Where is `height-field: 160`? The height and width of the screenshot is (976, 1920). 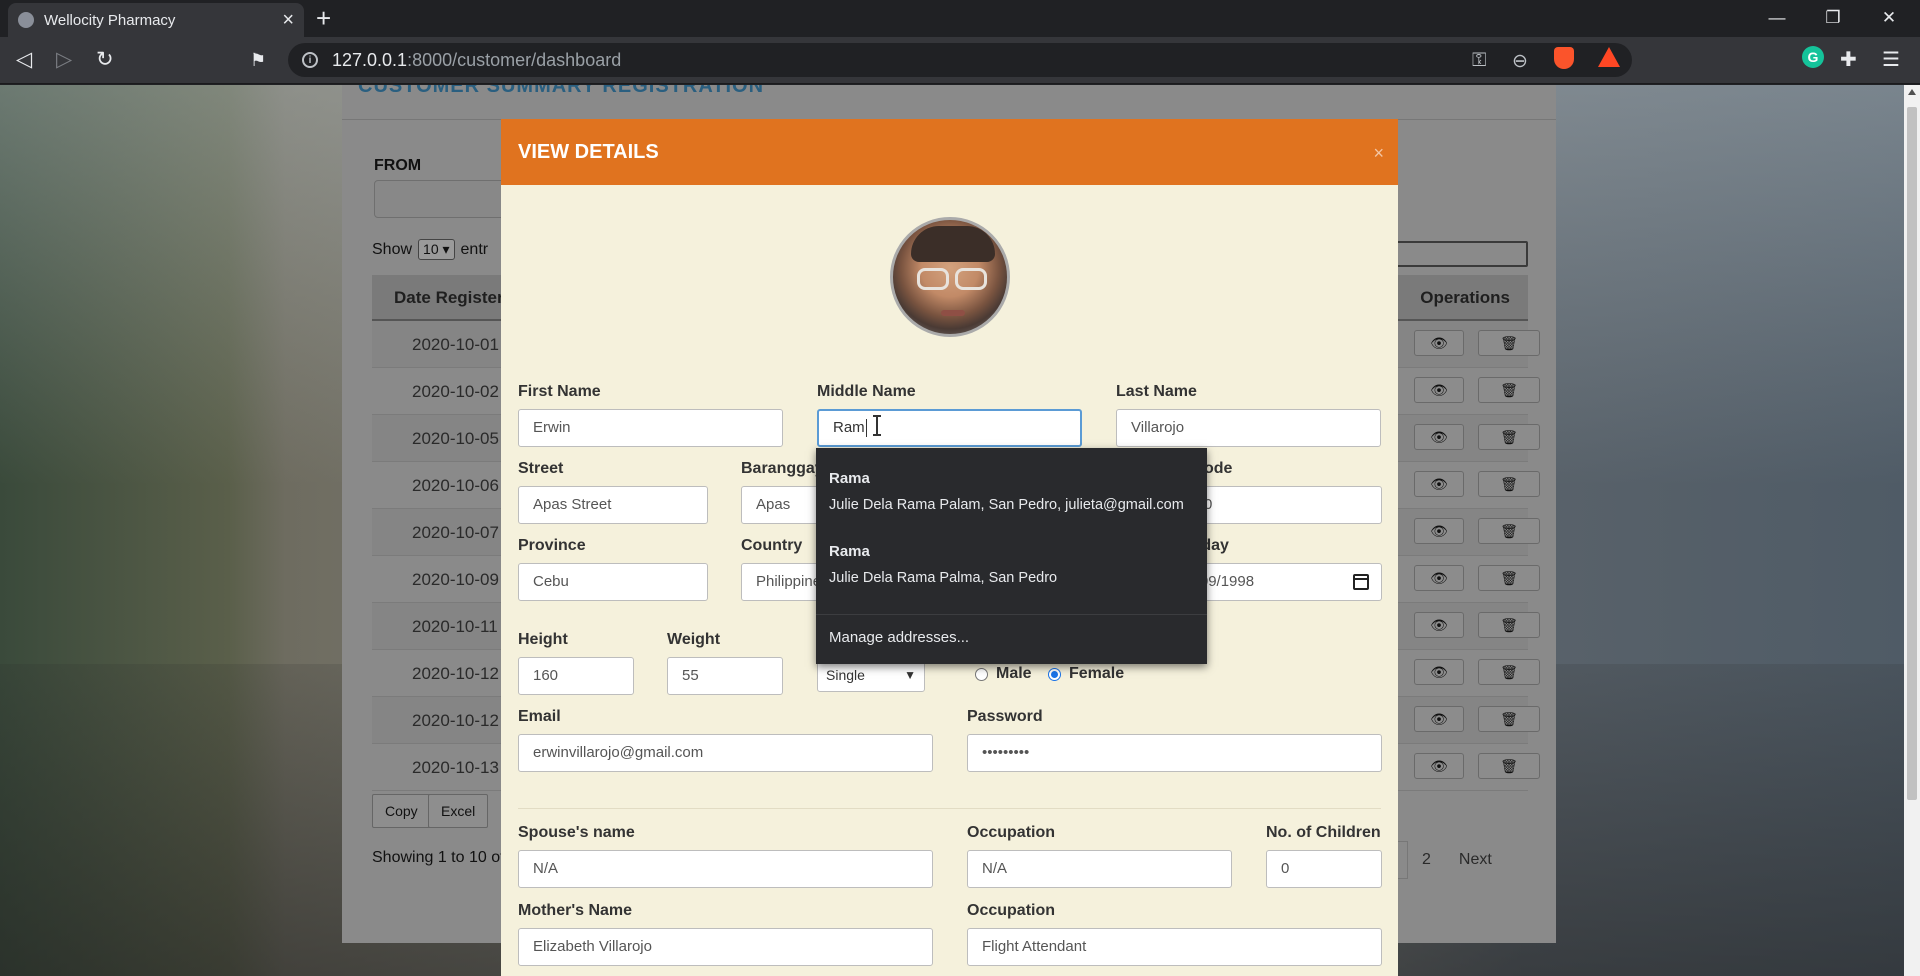 height-field: 160 is located at coordinates (576, 676).